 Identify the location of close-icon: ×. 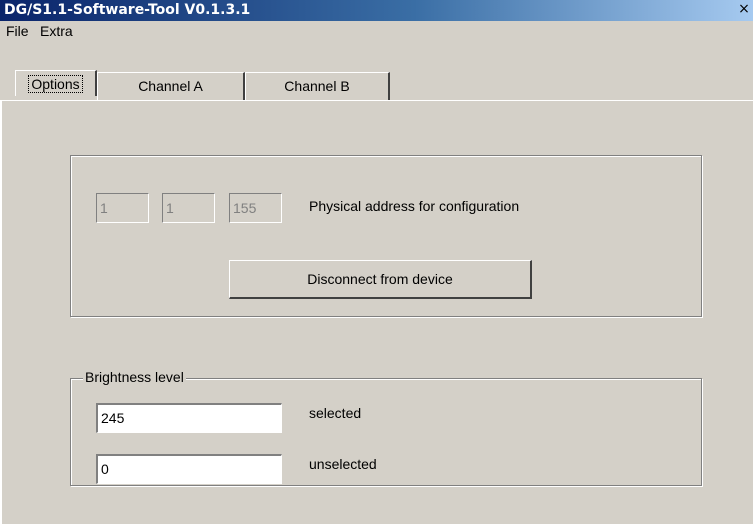
(744, 9).